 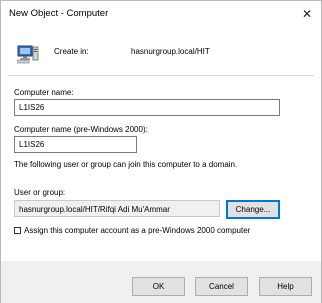 What do you see at coordinates (71, 51) in the screenshot?
I see `create-in-label: Create in:` at bounding box center [71, 51].